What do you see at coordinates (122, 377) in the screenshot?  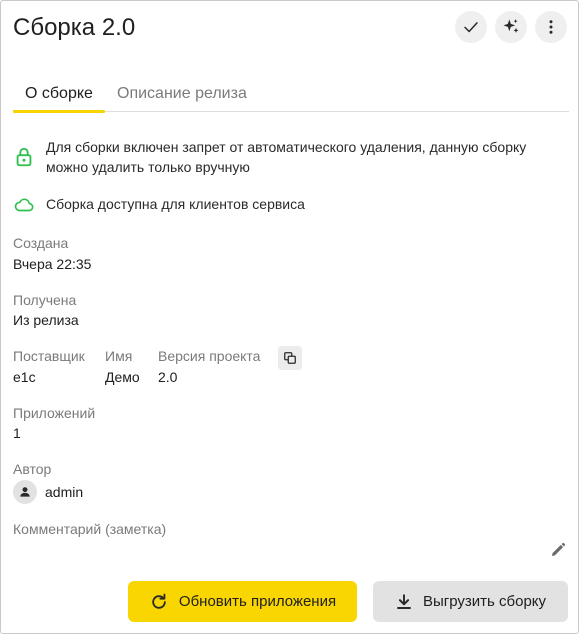 I see `name-value: Демо` at bounding box center [122, 377].